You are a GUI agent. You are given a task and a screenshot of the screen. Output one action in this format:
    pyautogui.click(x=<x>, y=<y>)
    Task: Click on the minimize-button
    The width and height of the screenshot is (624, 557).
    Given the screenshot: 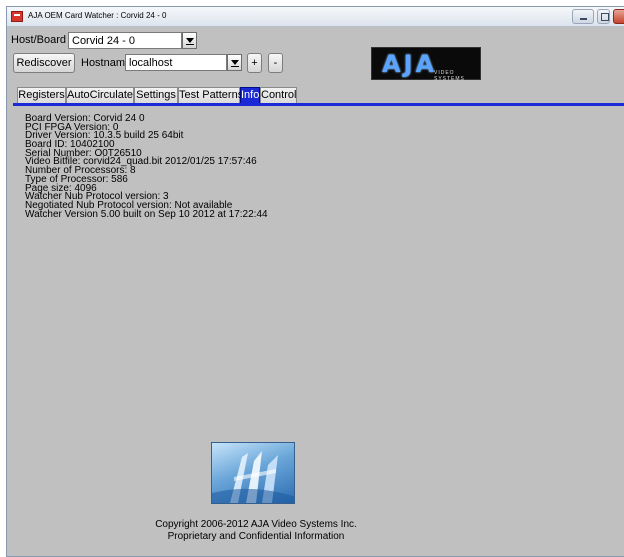 What is the action you would take?
    pyautogui.click(x=583, y=16)
    